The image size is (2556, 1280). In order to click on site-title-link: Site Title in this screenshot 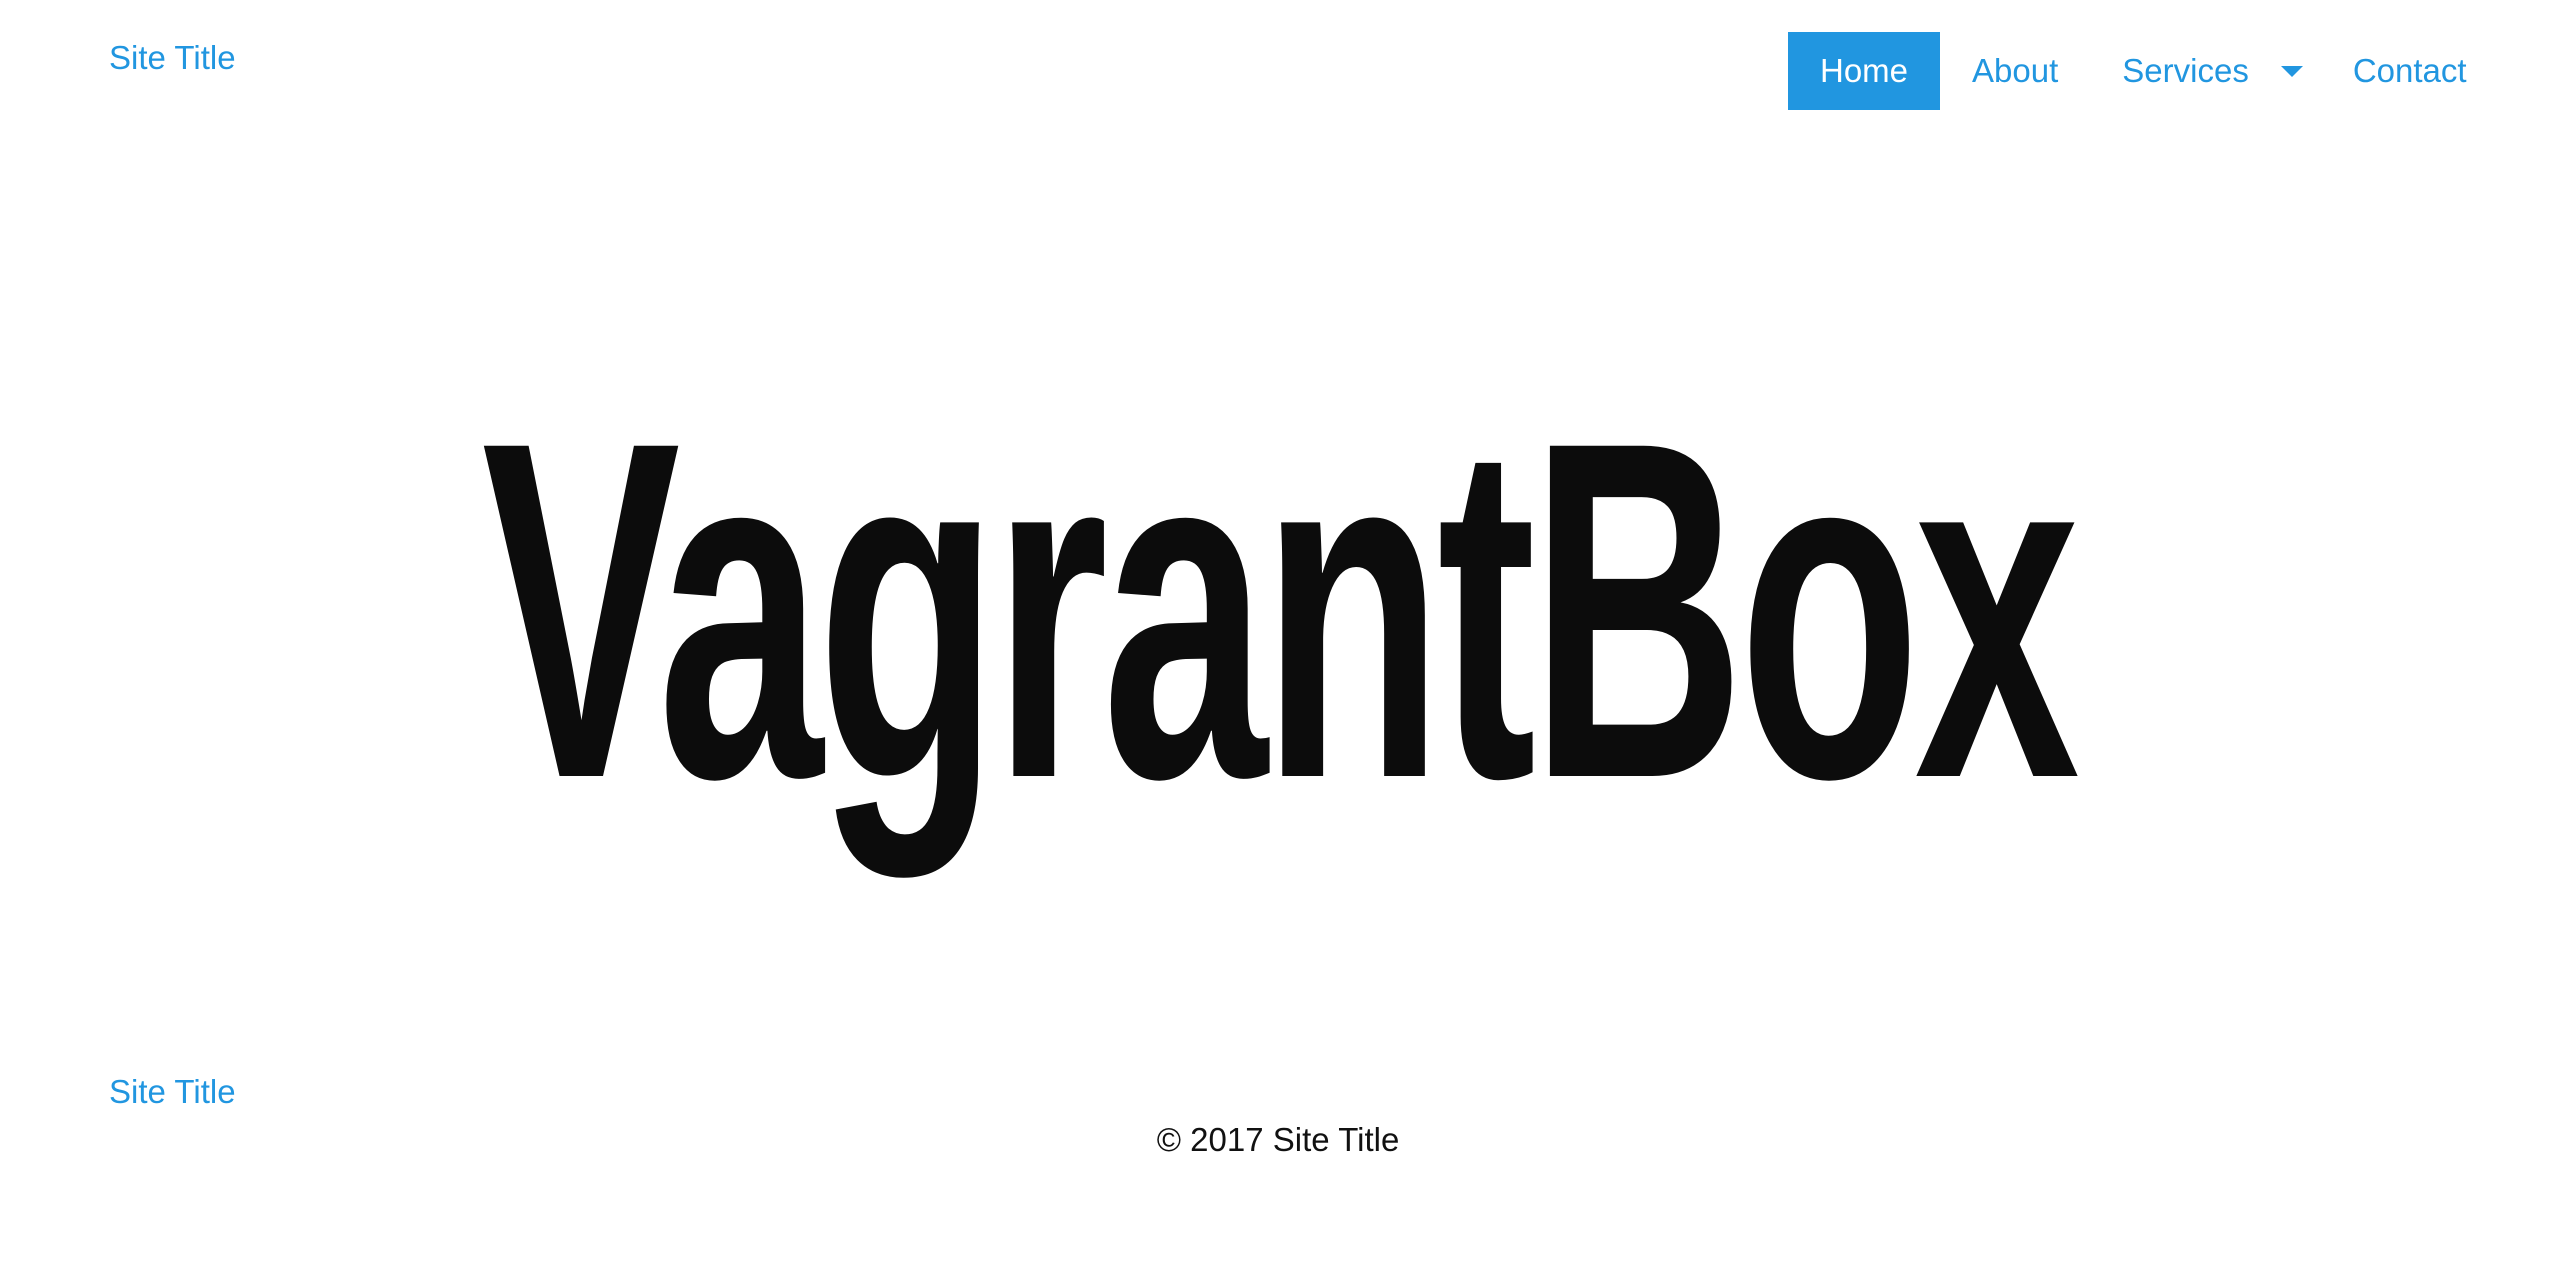, I will do `click(172, 58)`.